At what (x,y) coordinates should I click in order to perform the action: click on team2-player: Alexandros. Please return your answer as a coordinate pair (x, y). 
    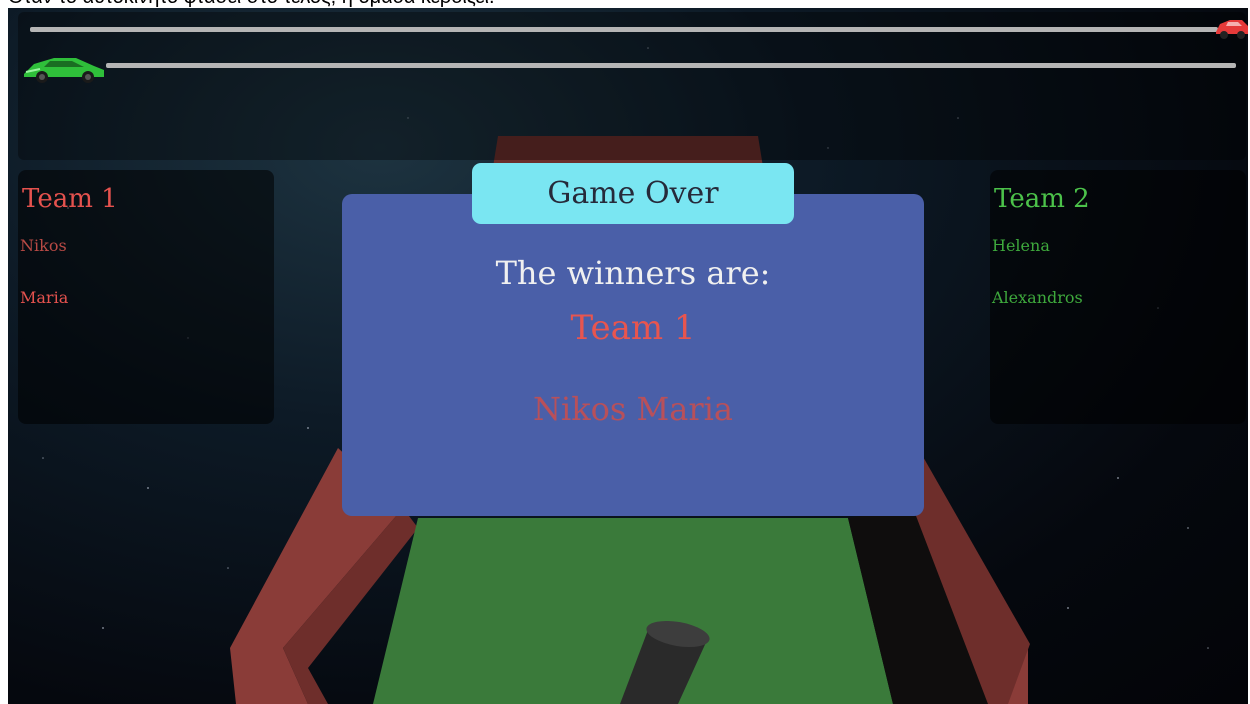
    Looking at the image, I should click on (1037, 297).